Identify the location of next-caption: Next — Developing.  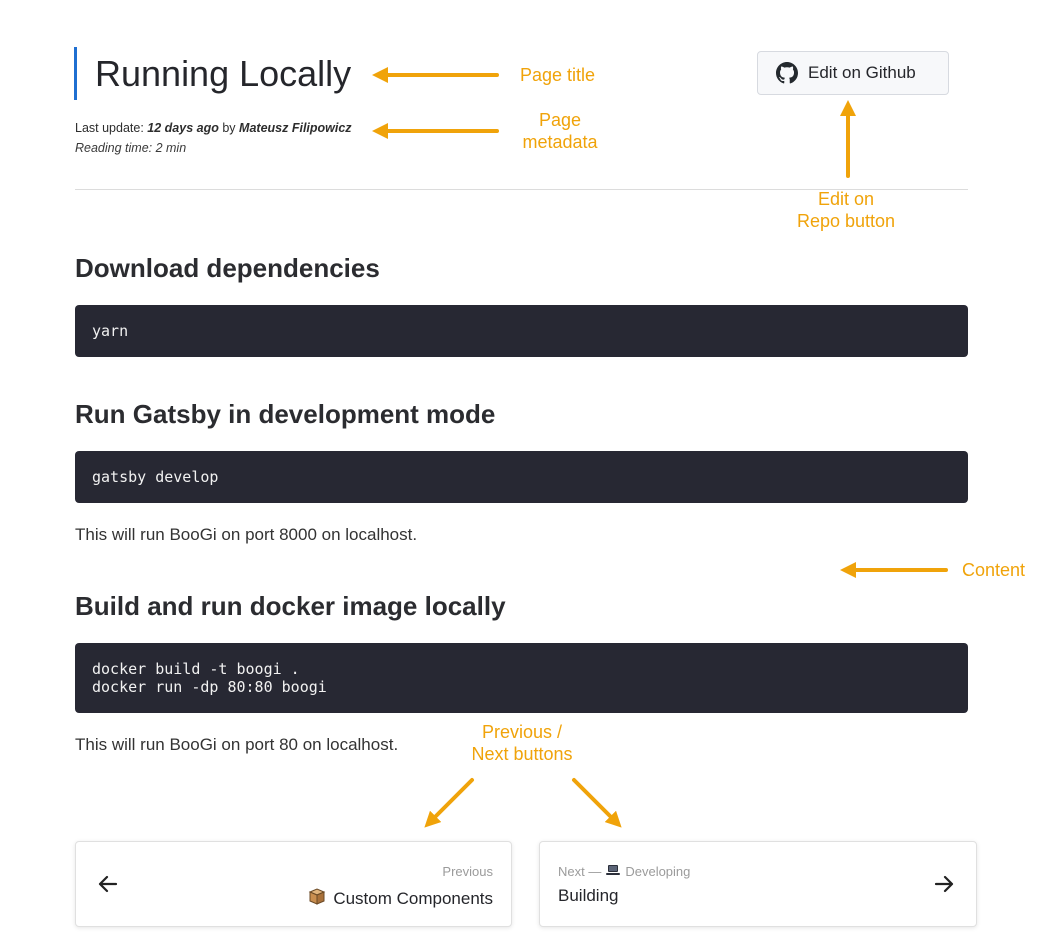
(624, 871).